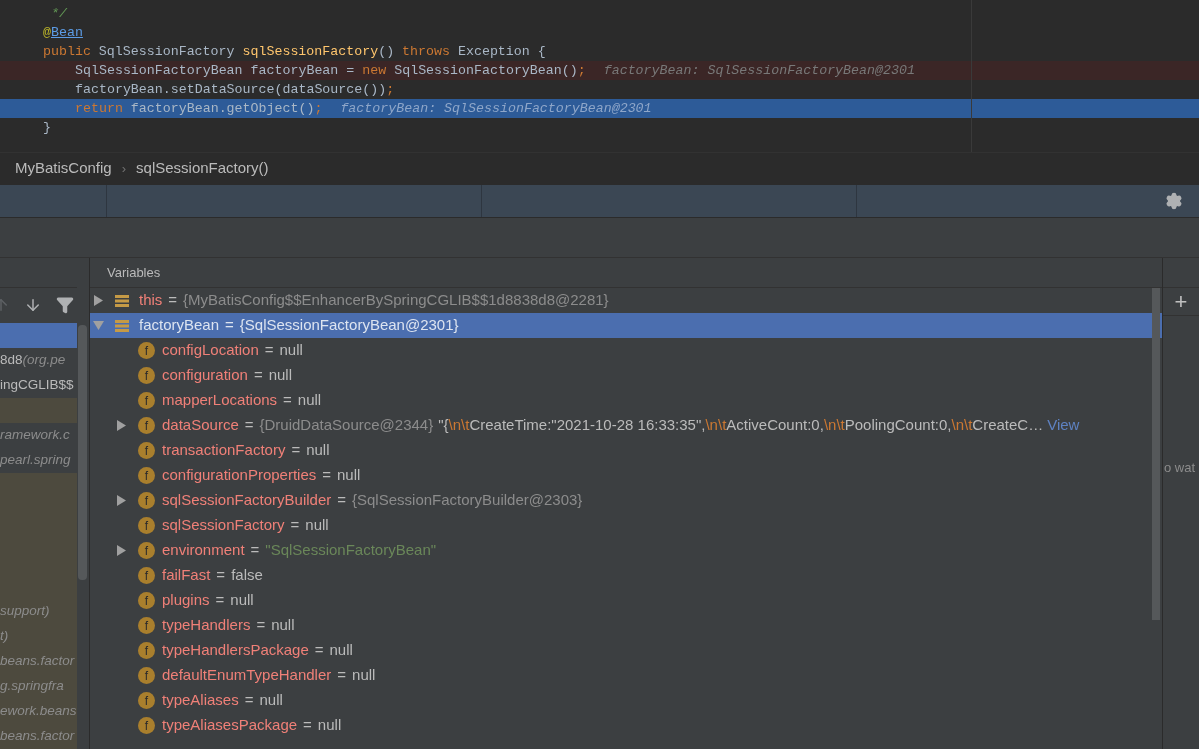  I want to click on frame-location: (org.pe, so click(44, 360).